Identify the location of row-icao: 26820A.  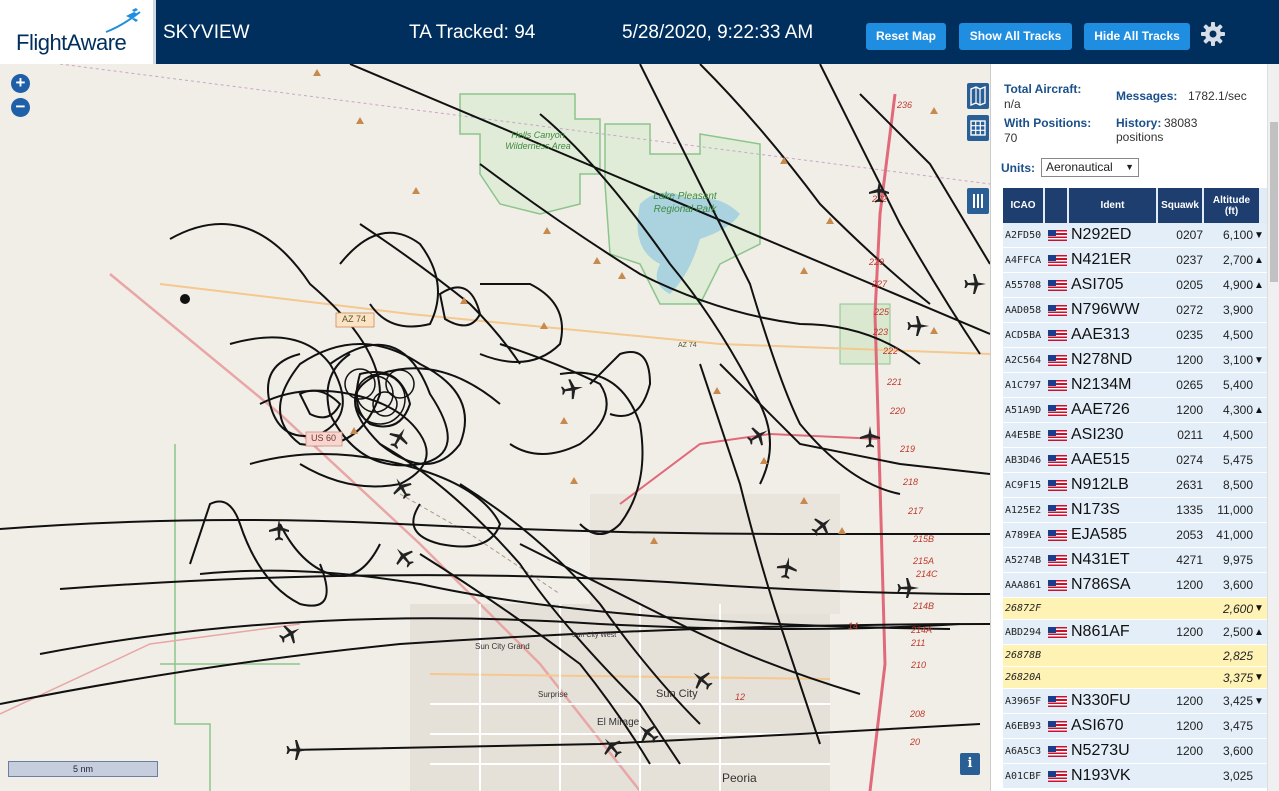
(1023, 677).